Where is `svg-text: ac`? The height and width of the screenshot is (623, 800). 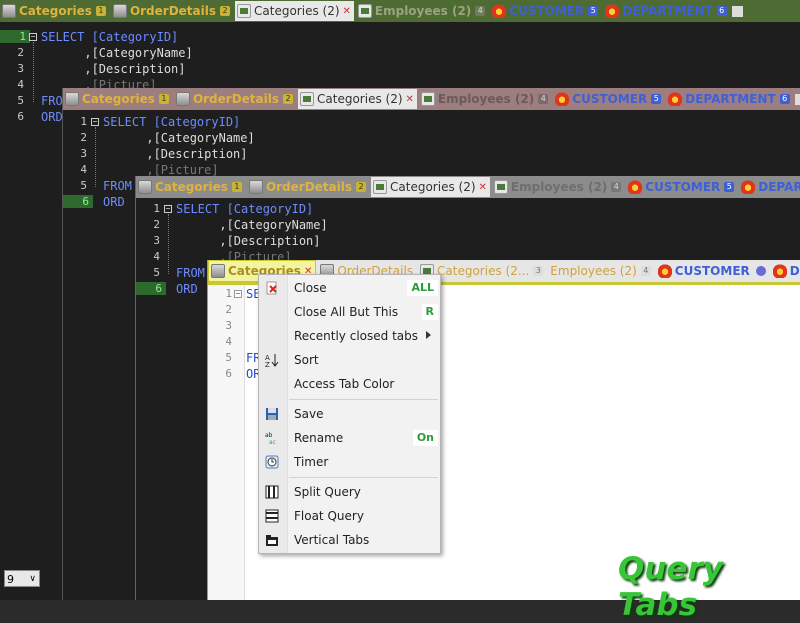
svg-text: ac is located at coordinates (272, 442).